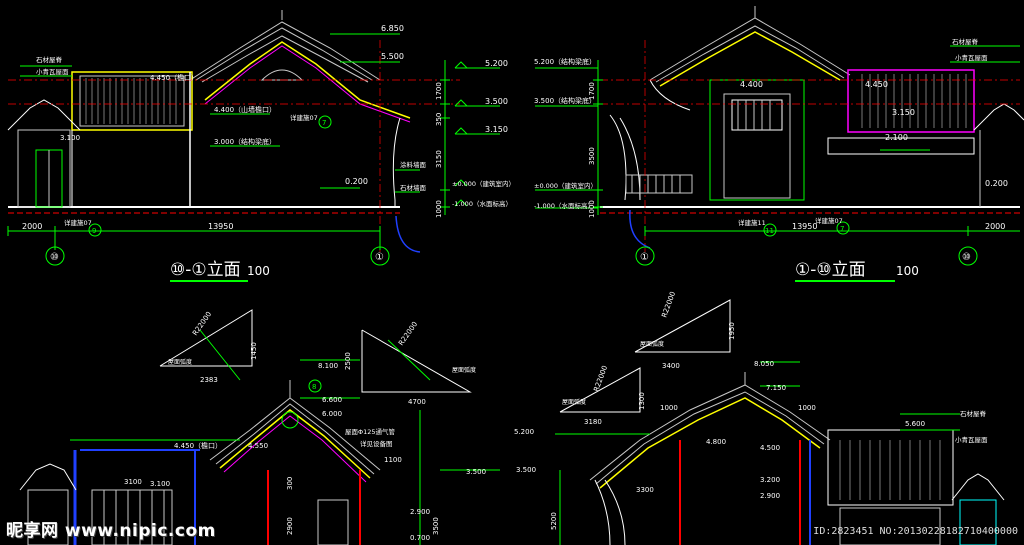 This screenshot has width=1024, height=545. Describe the element at coordinates (668, 304) in the screenshot. I see `br-dim-r22000-a: R22000` at that location.